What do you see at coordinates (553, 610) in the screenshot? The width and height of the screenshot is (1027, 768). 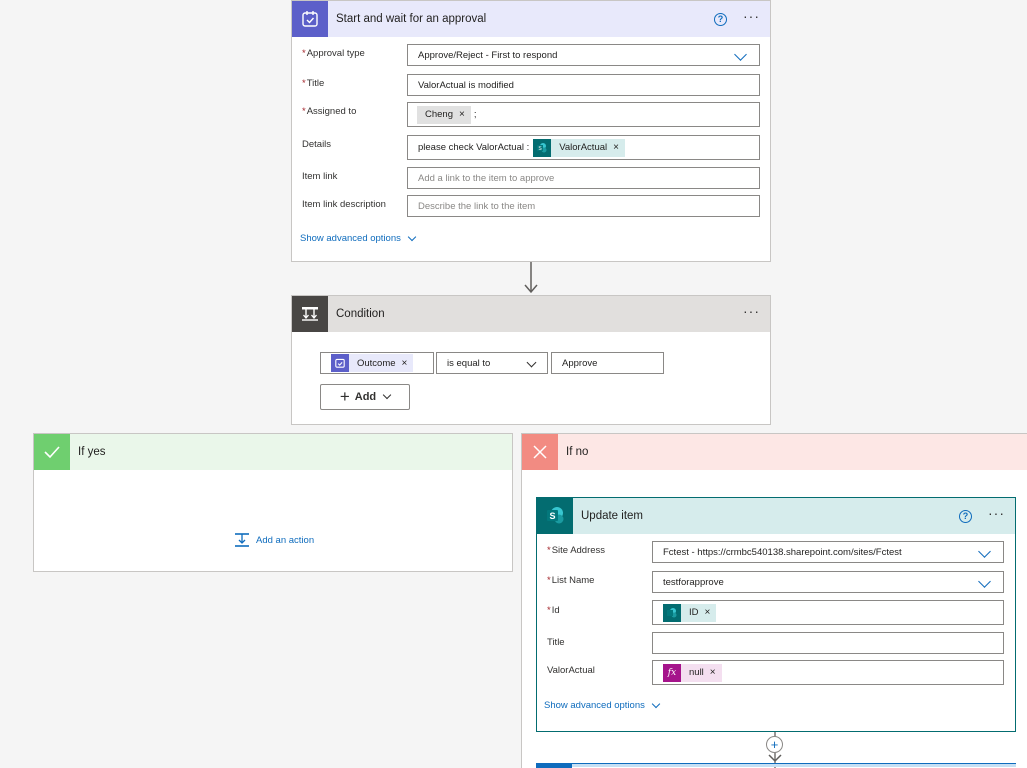 I see `id-label: *Id` at bounding box center [553, 610].